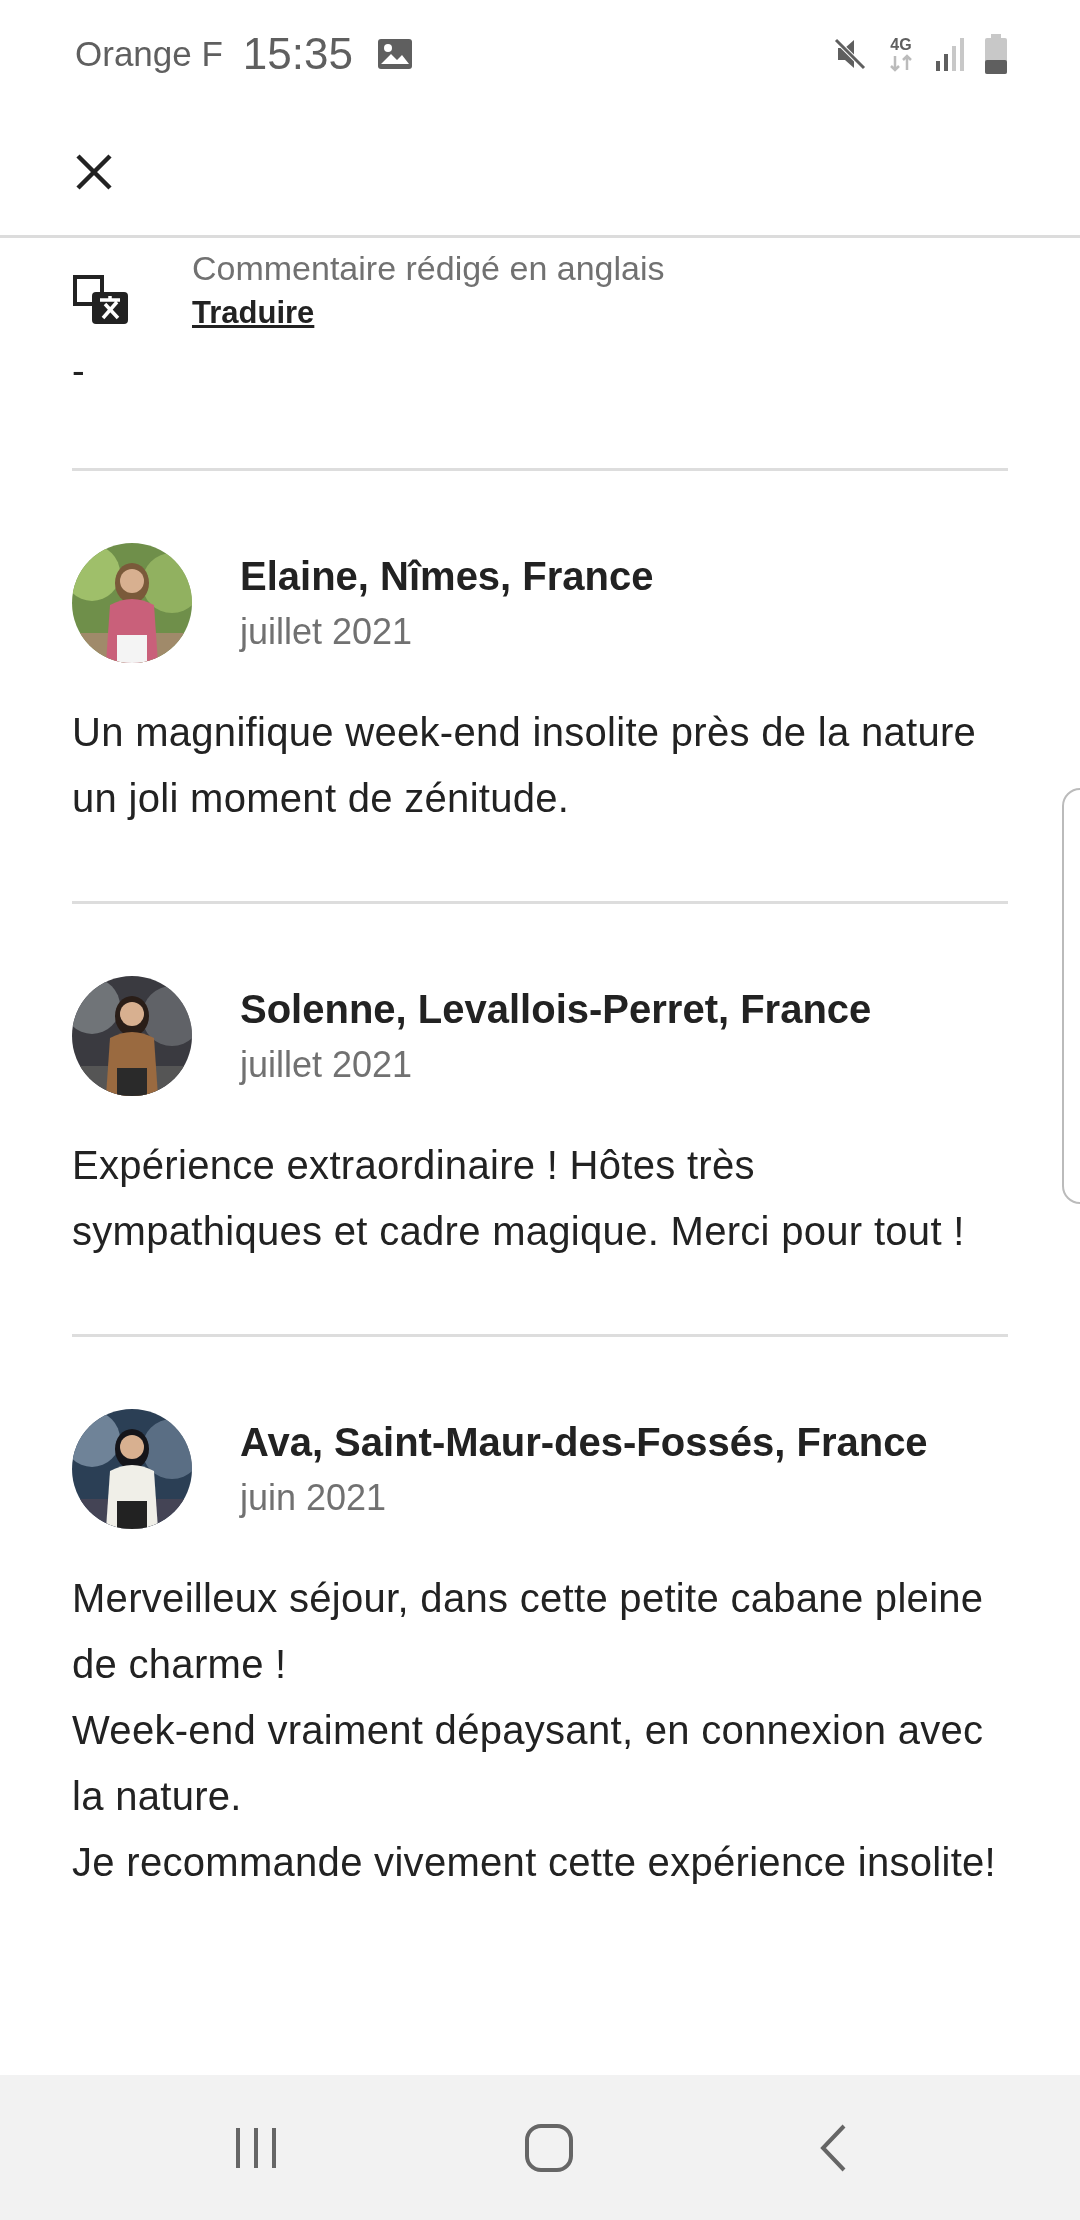 The height and width of the screenshot is (2220, 1080). What do you see at coordinates (79, 371) in the screenshot?
I see `comment-text: -` at bounding box center [79, 371].